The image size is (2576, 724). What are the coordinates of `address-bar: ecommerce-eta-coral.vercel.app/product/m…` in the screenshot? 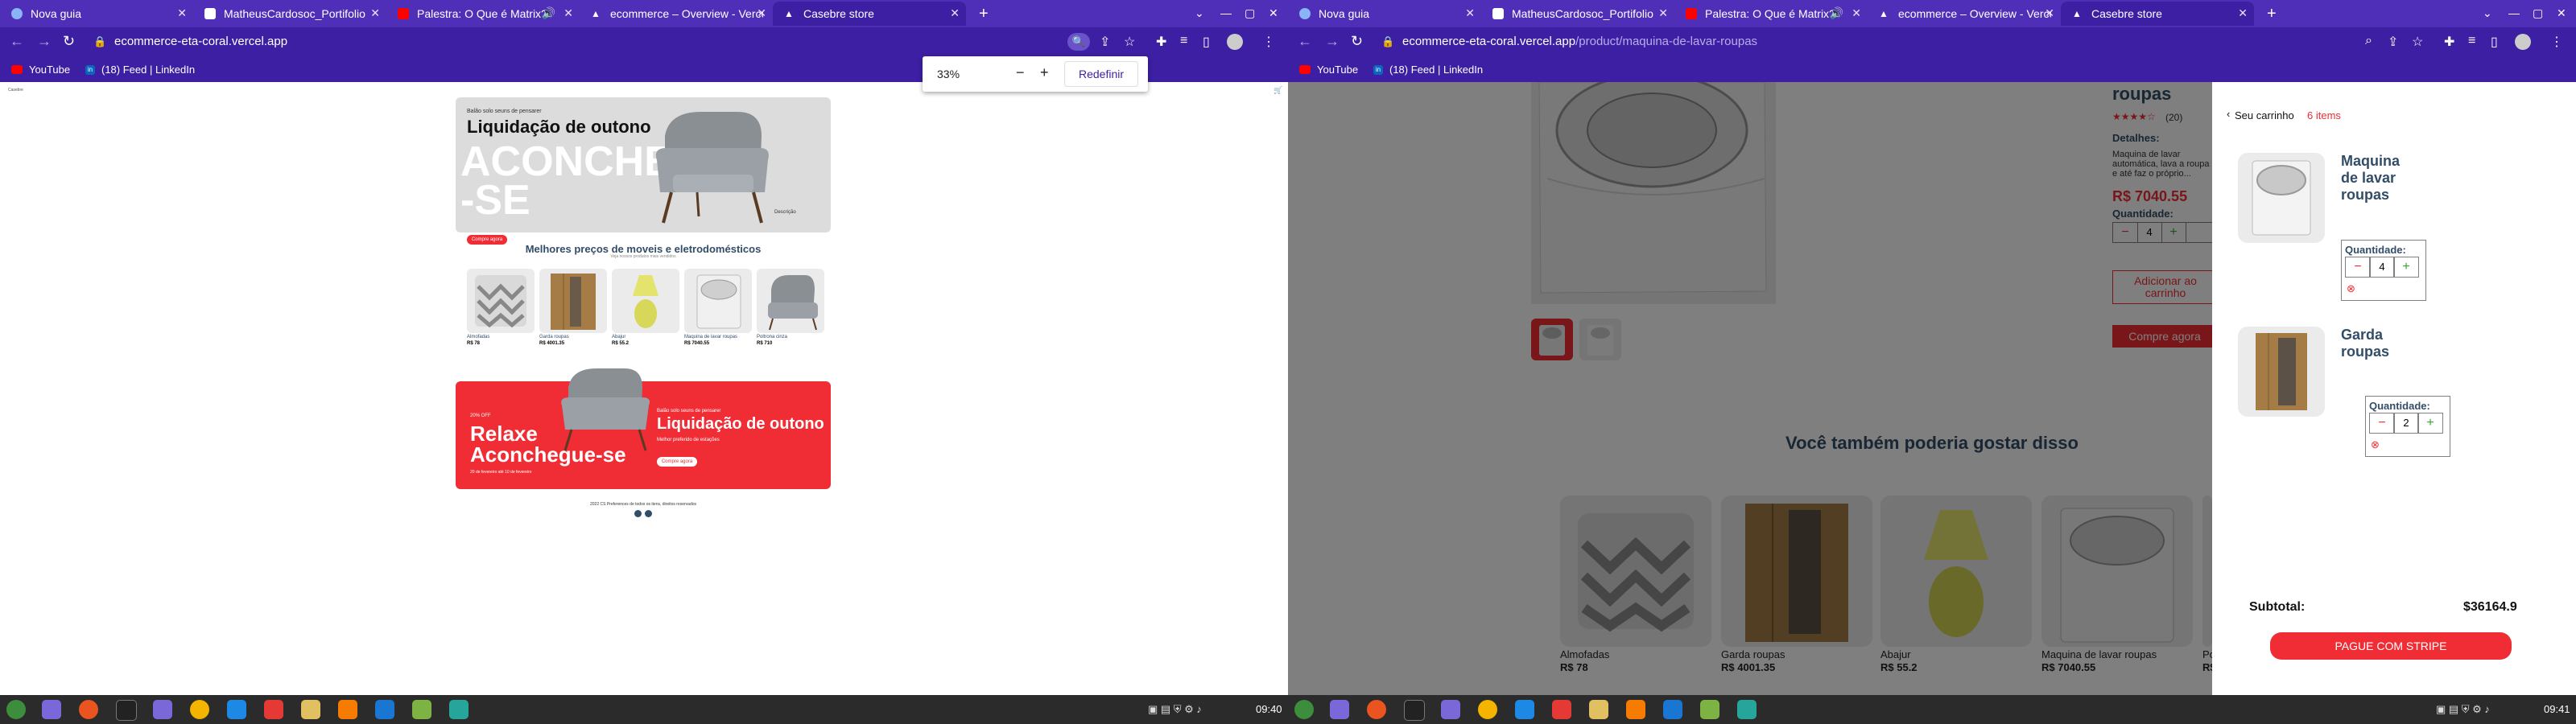 It's located at (1579, 41).